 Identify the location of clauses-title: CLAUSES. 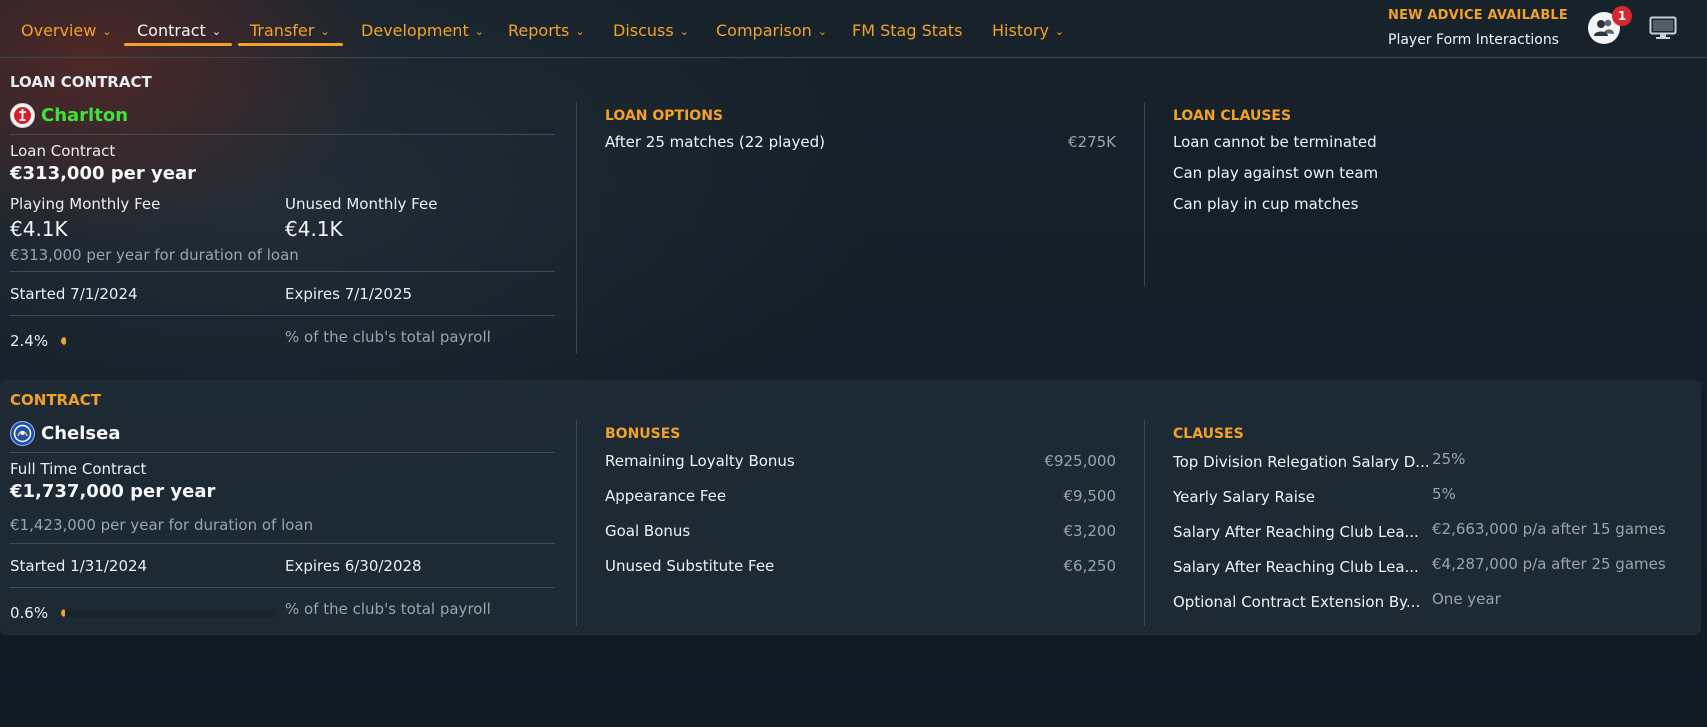
(1208, 434).